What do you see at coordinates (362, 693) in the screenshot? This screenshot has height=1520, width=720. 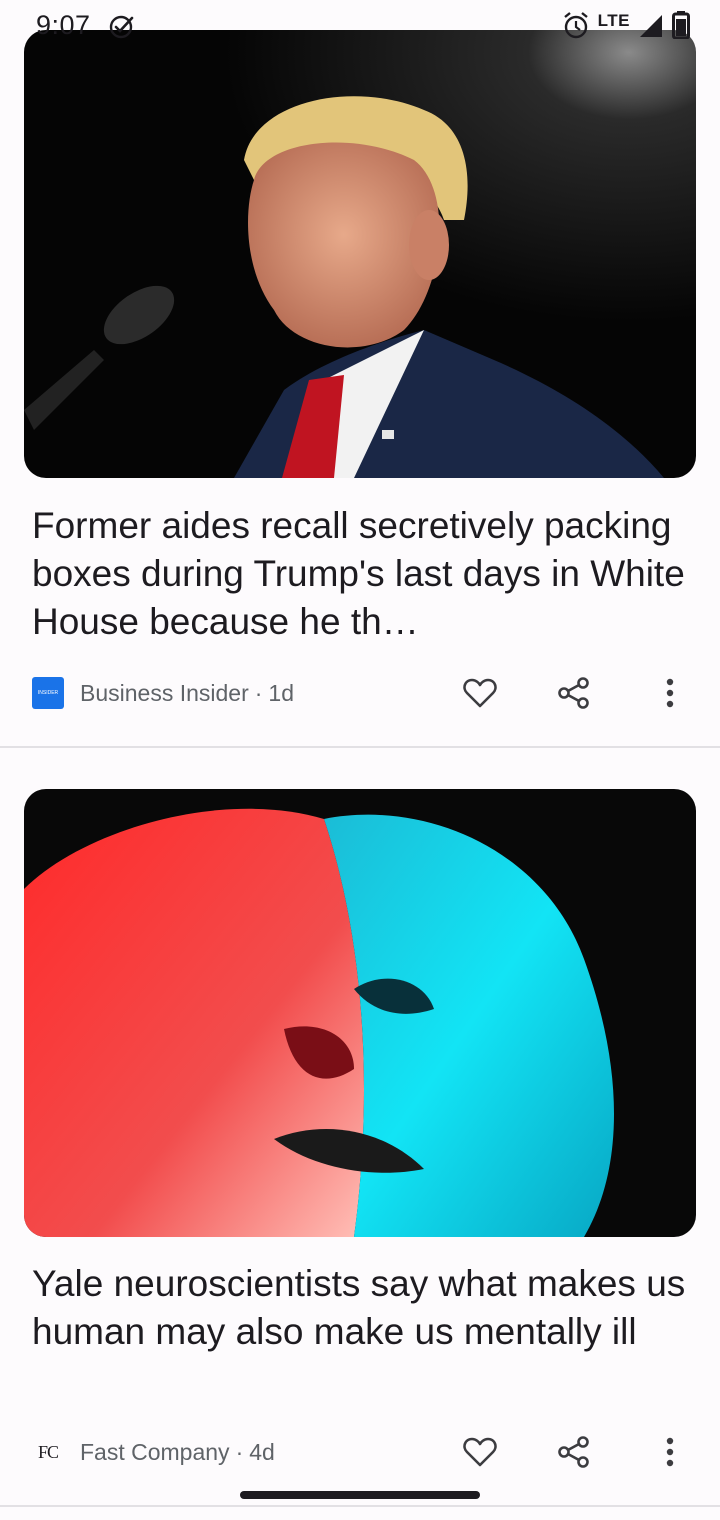 I see `article-meta-1: INSIDER Business Insider · 1d` at bounding box center [362, 693].